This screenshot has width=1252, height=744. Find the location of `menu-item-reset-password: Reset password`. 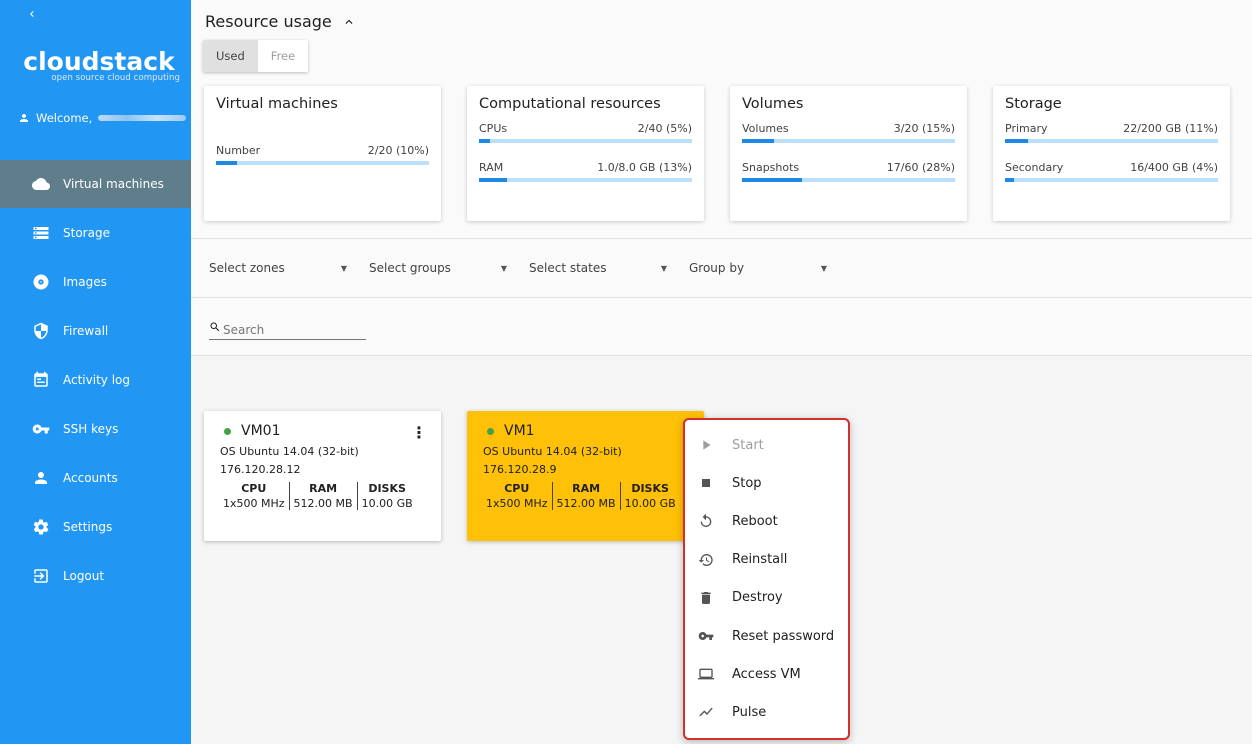

menu-item-reset-password: Reset password is located at coordinates (766, 636).